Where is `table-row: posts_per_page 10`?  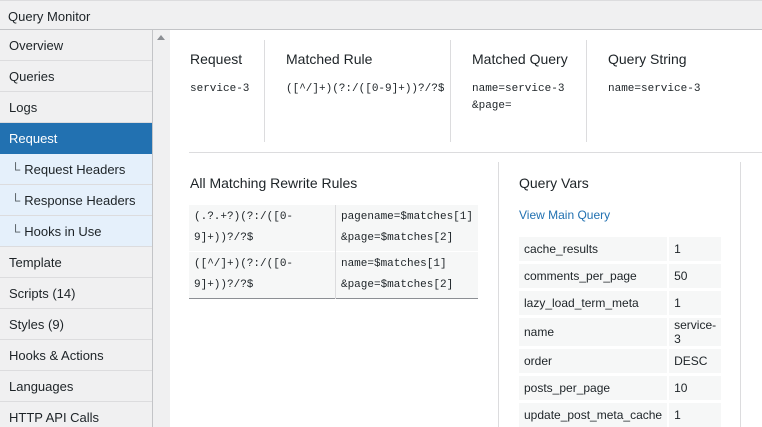 table-row: posts_per_page 10 is located at coordinates (620, 388).